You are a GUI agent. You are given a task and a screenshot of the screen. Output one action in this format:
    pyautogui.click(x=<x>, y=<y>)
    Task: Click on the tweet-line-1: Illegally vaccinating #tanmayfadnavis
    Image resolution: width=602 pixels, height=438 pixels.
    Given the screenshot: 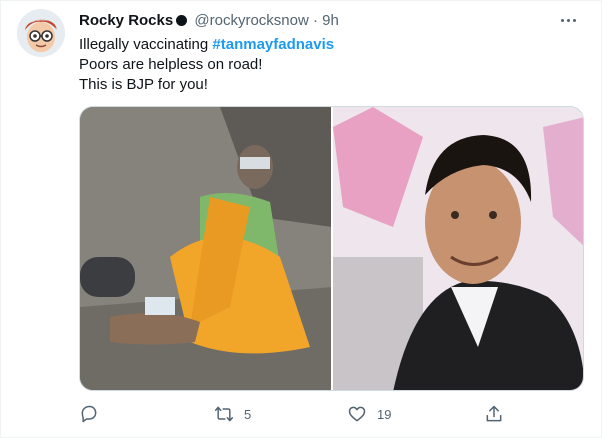 What is the action you would take?
    pyautogui.click(x=206, y=45)
    